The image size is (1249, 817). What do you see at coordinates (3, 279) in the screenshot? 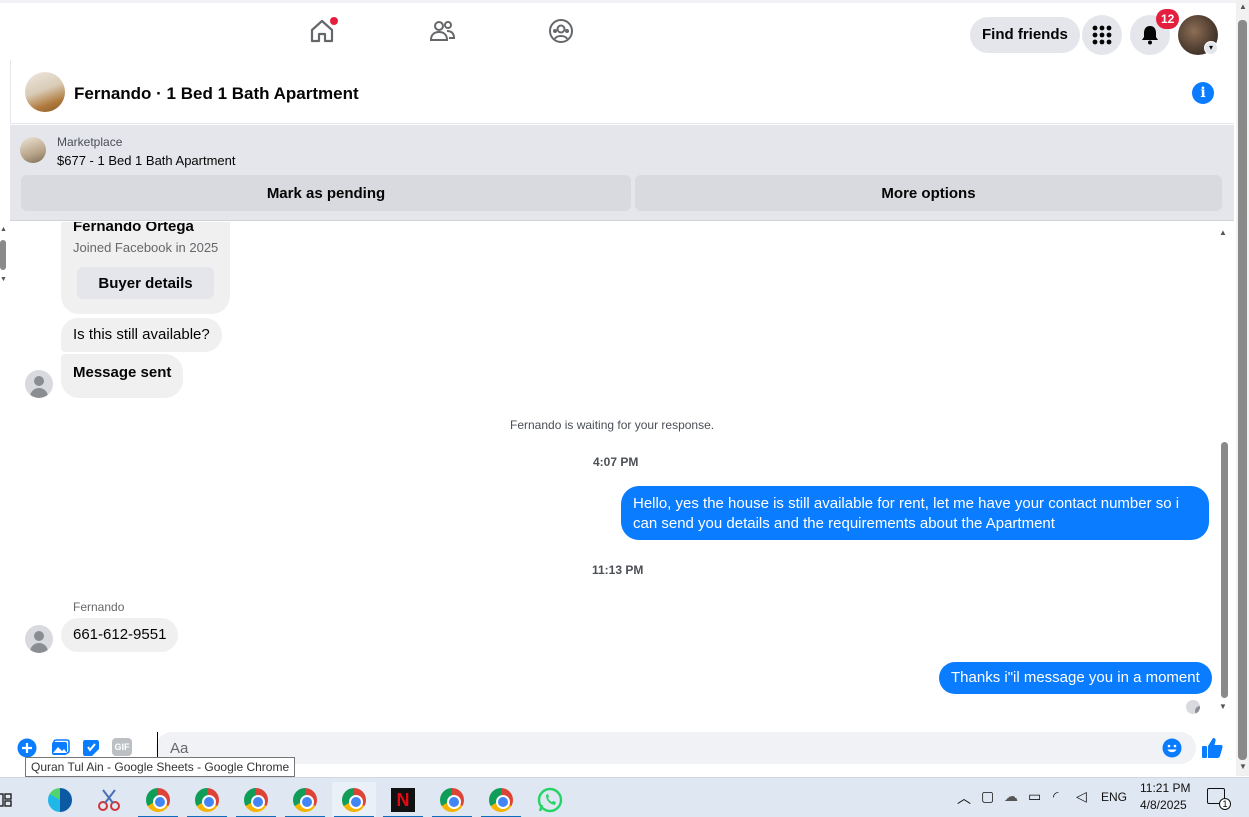
I see `left-scroll-down-icon: ▼` at bounding box center [3, 279].